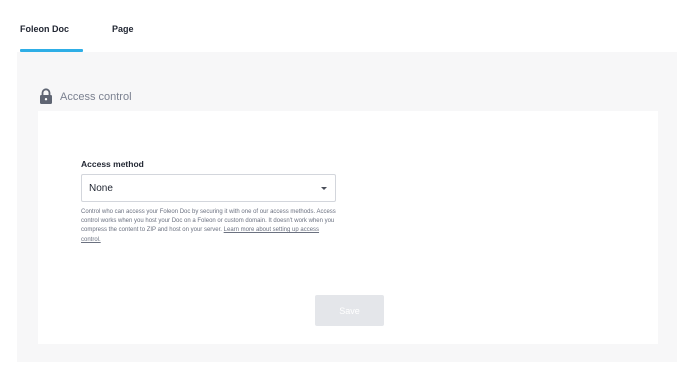 This screenshot has width=688, height=368. What do you see at coordinates (96, 96) in the screenshot?
I see `section-title: Access control` at bounding box center [96, 96].